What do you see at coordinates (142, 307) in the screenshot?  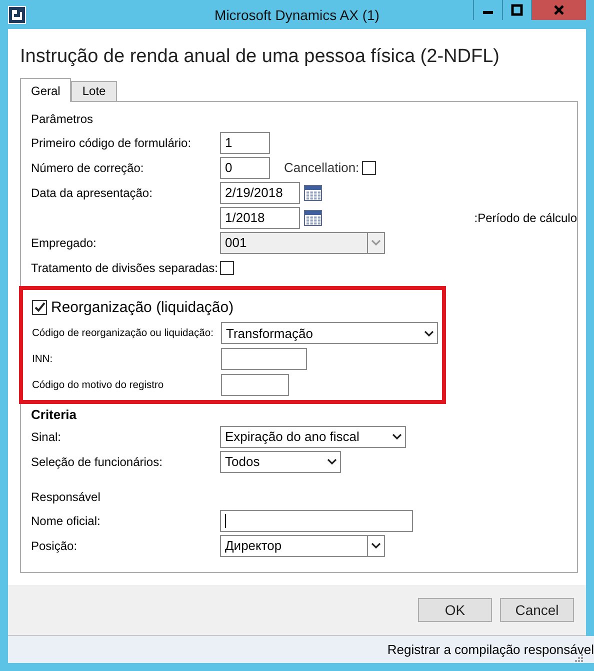 I see `group-heading: Reorganização (liquidação)` at bounding box center [142, 307].